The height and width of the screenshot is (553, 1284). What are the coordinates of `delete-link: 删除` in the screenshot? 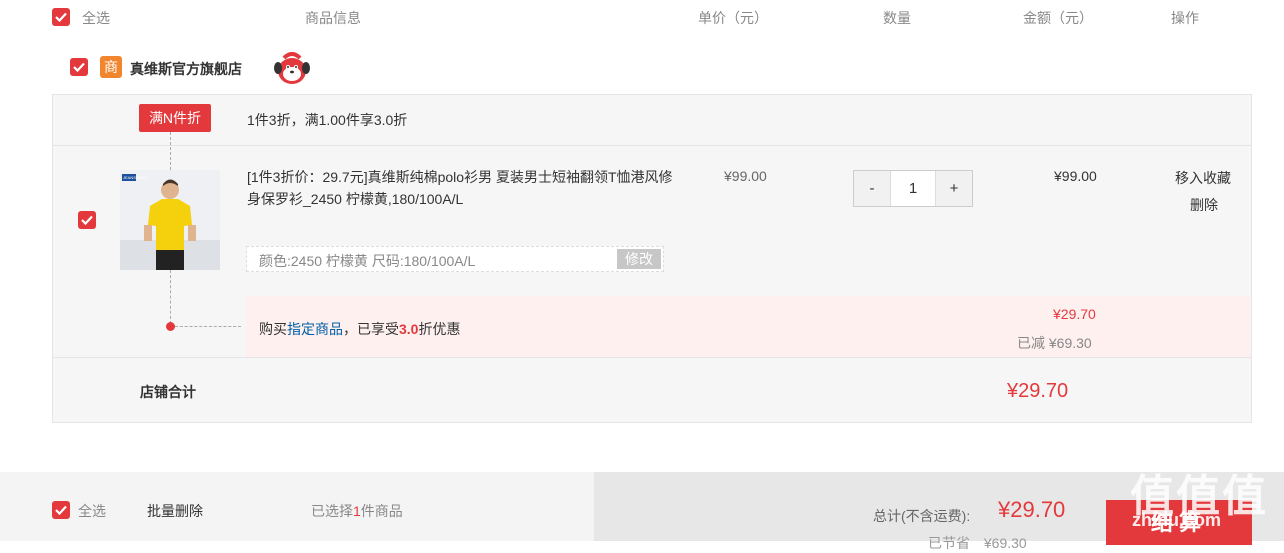 It's located at (1204, 205).